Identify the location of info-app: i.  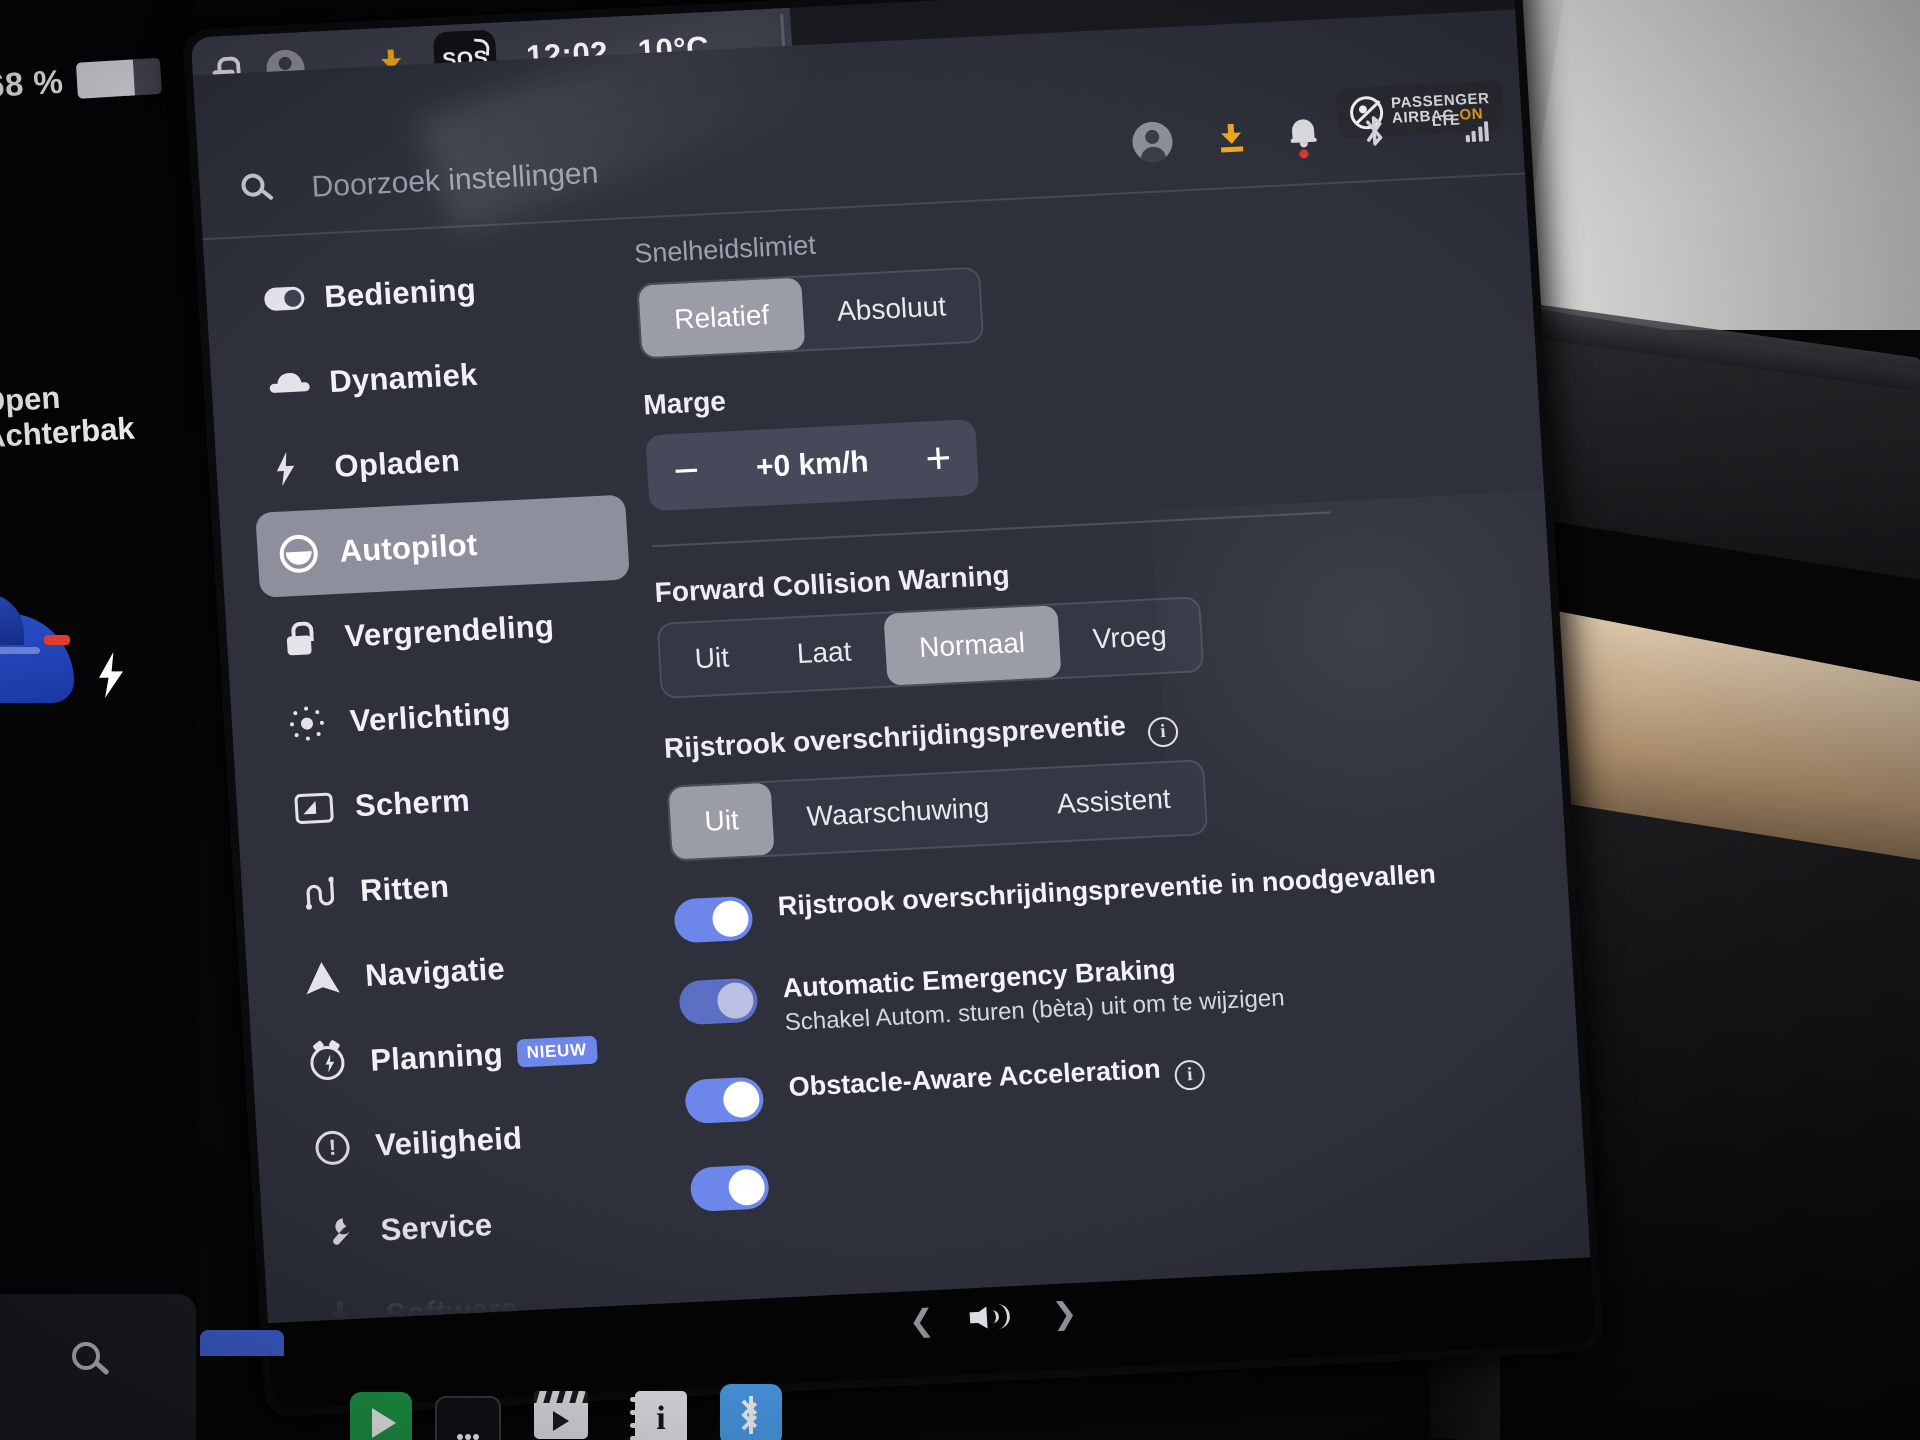
(661, 1414).